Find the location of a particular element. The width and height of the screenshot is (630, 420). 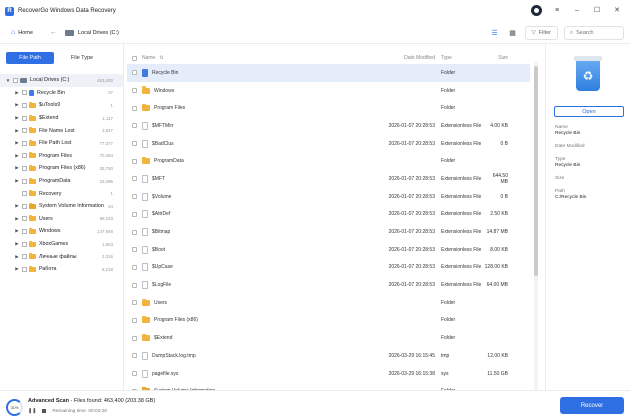

tab-file-path: File Path is located at coordinates (30, 58).